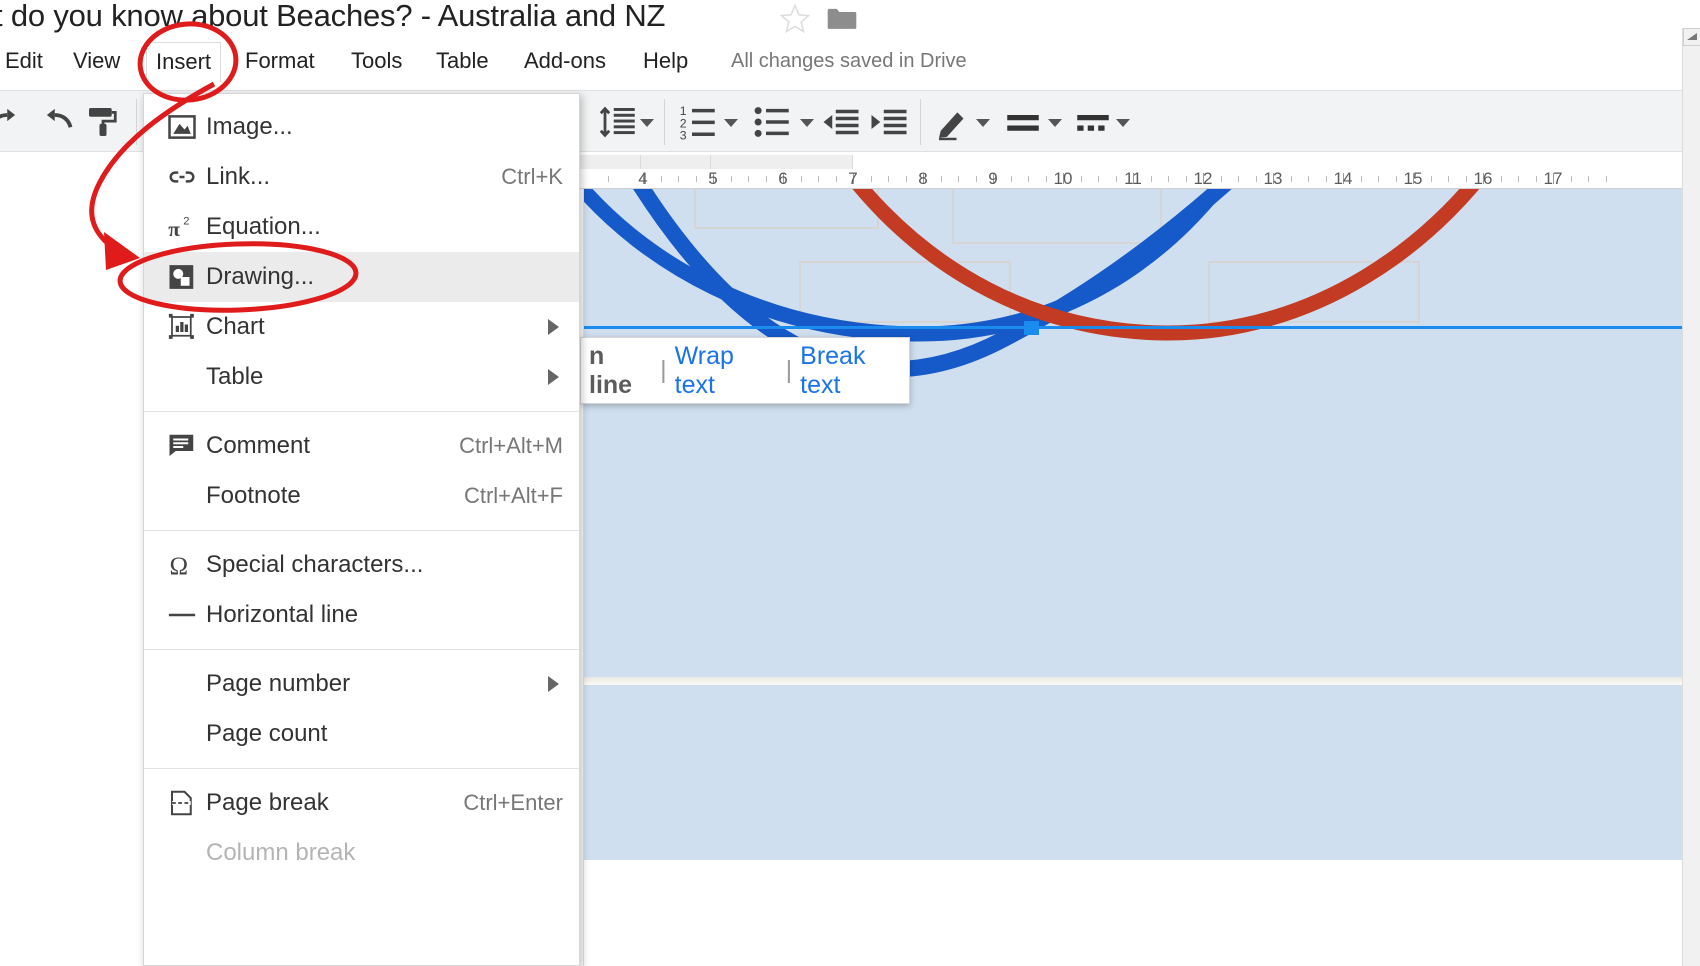 The width and height of the screenshot is (1700, 966). What do you see at coordinates (795, 19) in the screenshot?
I see `star-outline-icon` at bounding box center [795, 19].